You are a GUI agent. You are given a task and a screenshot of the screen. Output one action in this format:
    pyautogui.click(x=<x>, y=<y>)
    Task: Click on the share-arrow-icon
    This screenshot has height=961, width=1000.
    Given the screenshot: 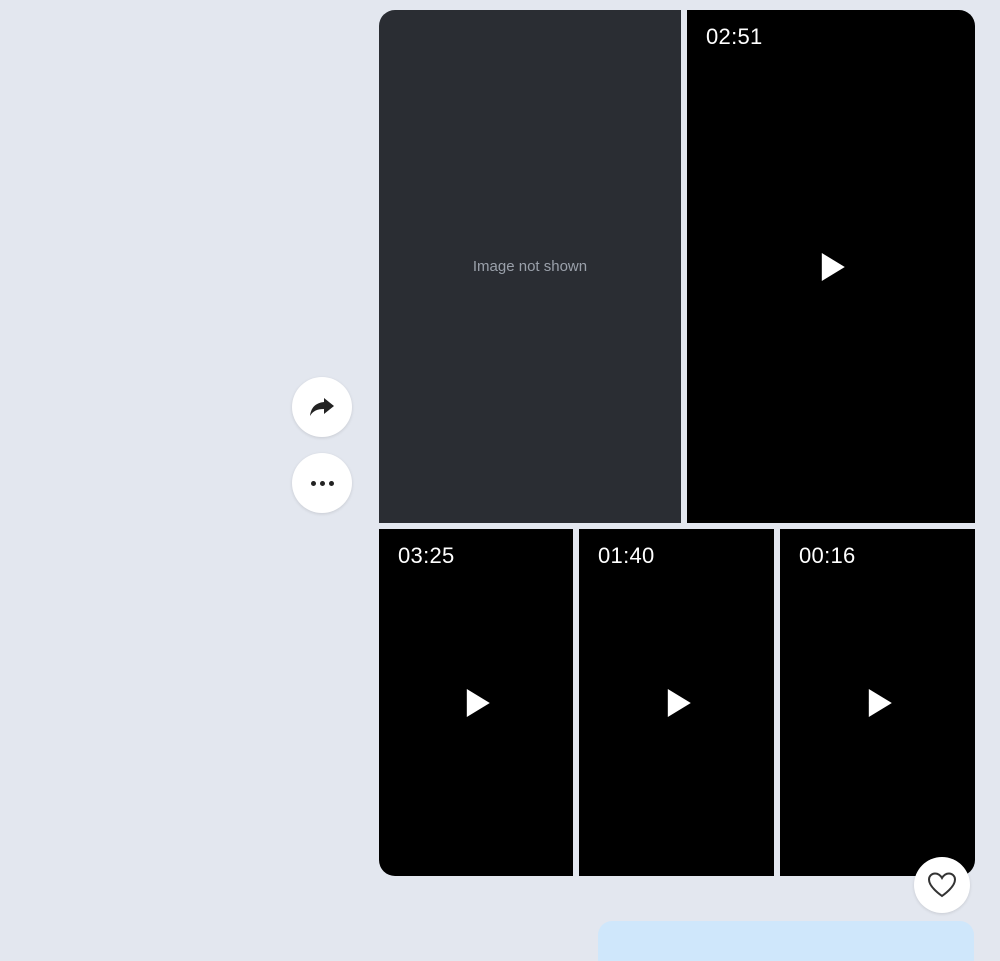 What is the action you would take?
    pyautogui.click(x=322, y=407)
    